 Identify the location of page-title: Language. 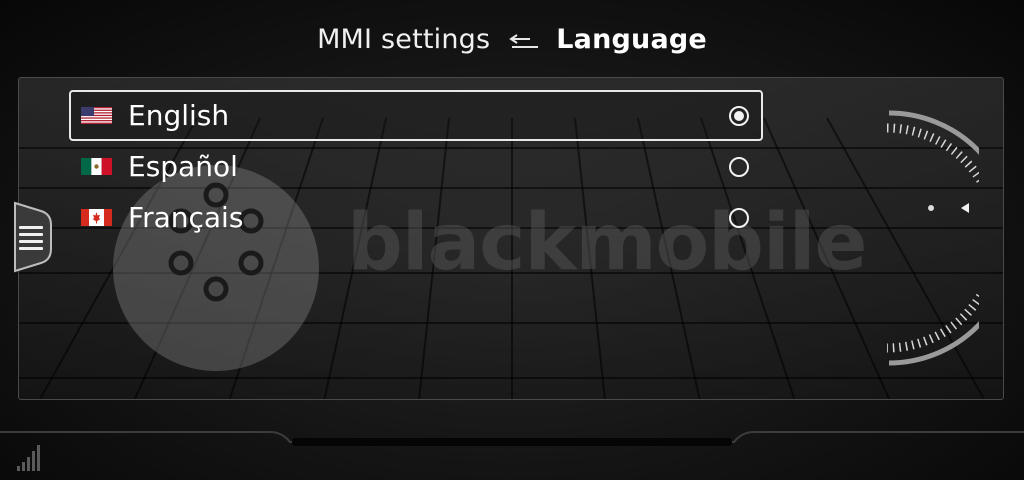
(631, 39).